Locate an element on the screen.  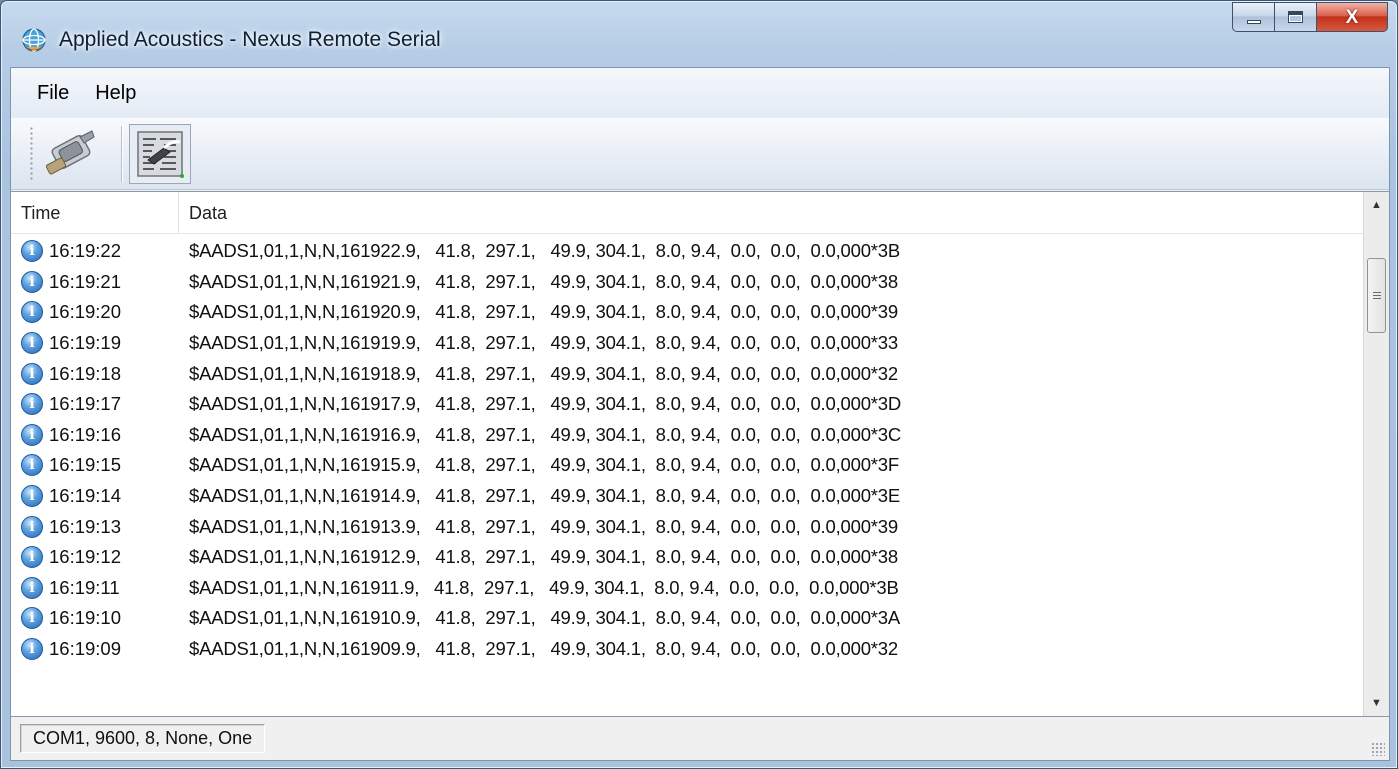
column-header-data: Data is located at coordinates (771, 213).